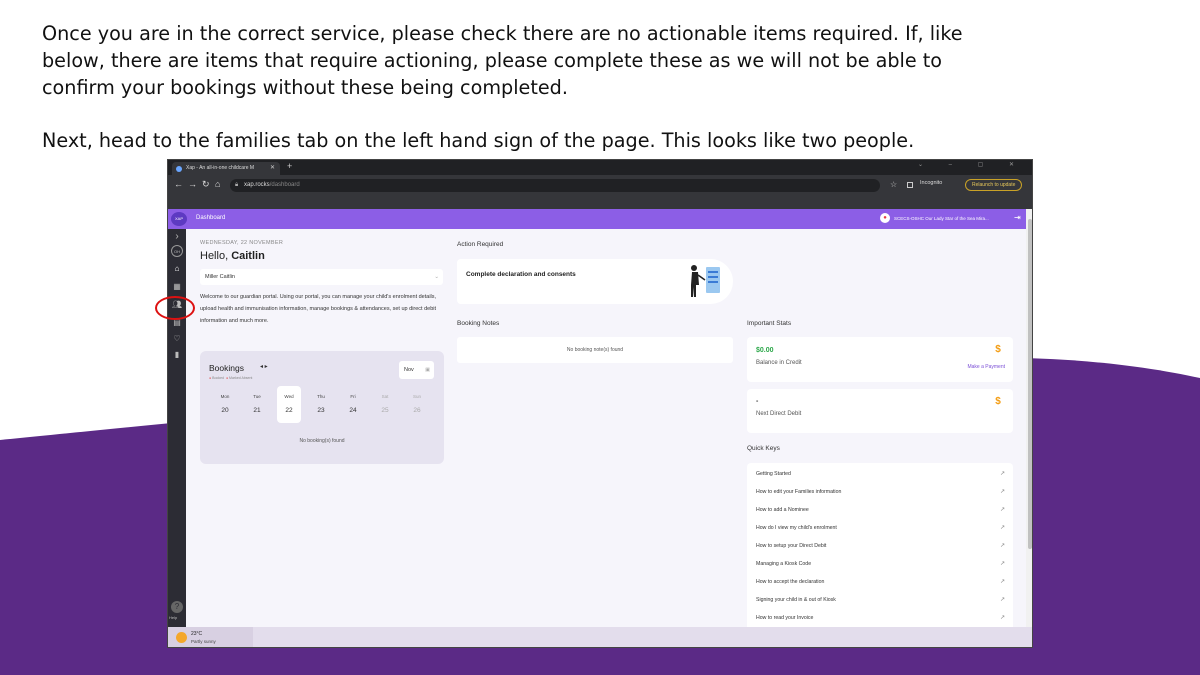  Describe the element at coordinates (241, 378) in the screenshot. I see `legend-marked-absent: Marked Absent` at that location.